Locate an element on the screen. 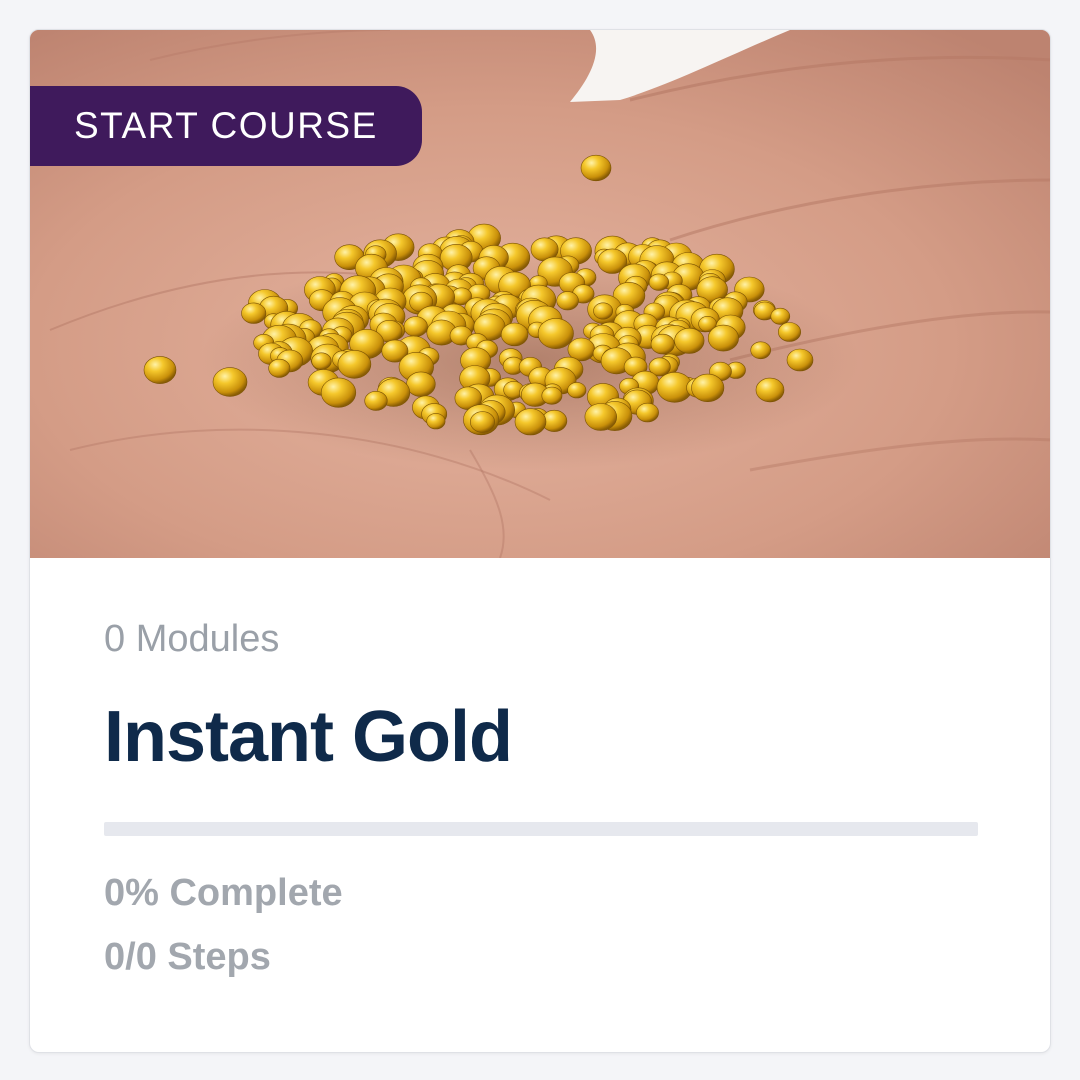  start-course-button: START COURSE is located at coordinates (226, 126).